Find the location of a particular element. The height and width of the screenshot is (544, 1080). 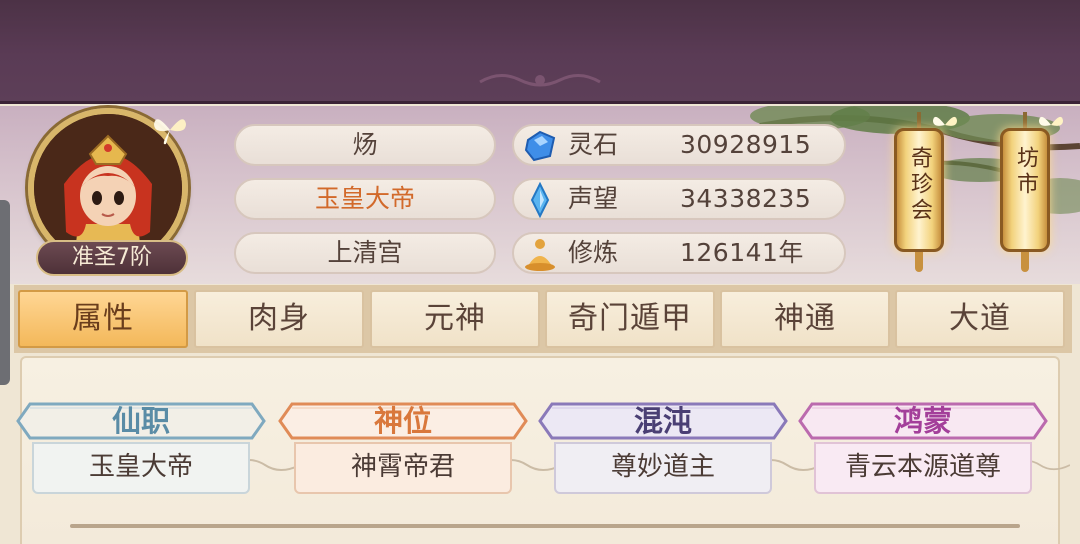

reputation-row: 声望 34338235 is located at coordinates (679, 199).